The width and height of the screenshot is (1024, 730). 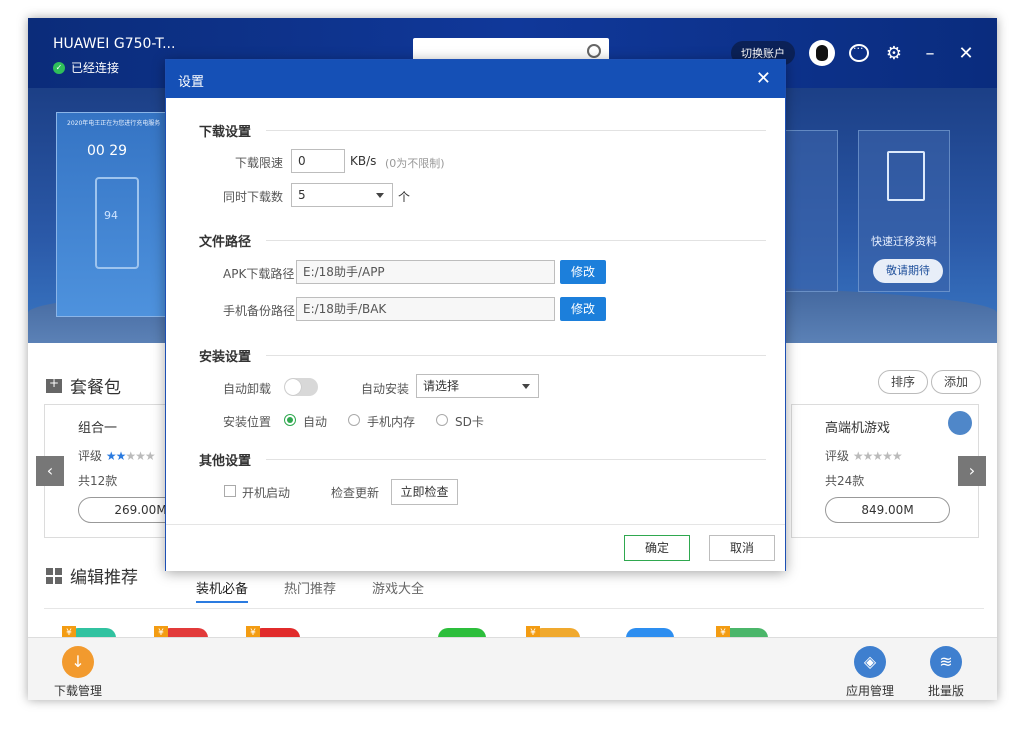 I want to click on charging-percent: 94, so click(x=111, y=215).